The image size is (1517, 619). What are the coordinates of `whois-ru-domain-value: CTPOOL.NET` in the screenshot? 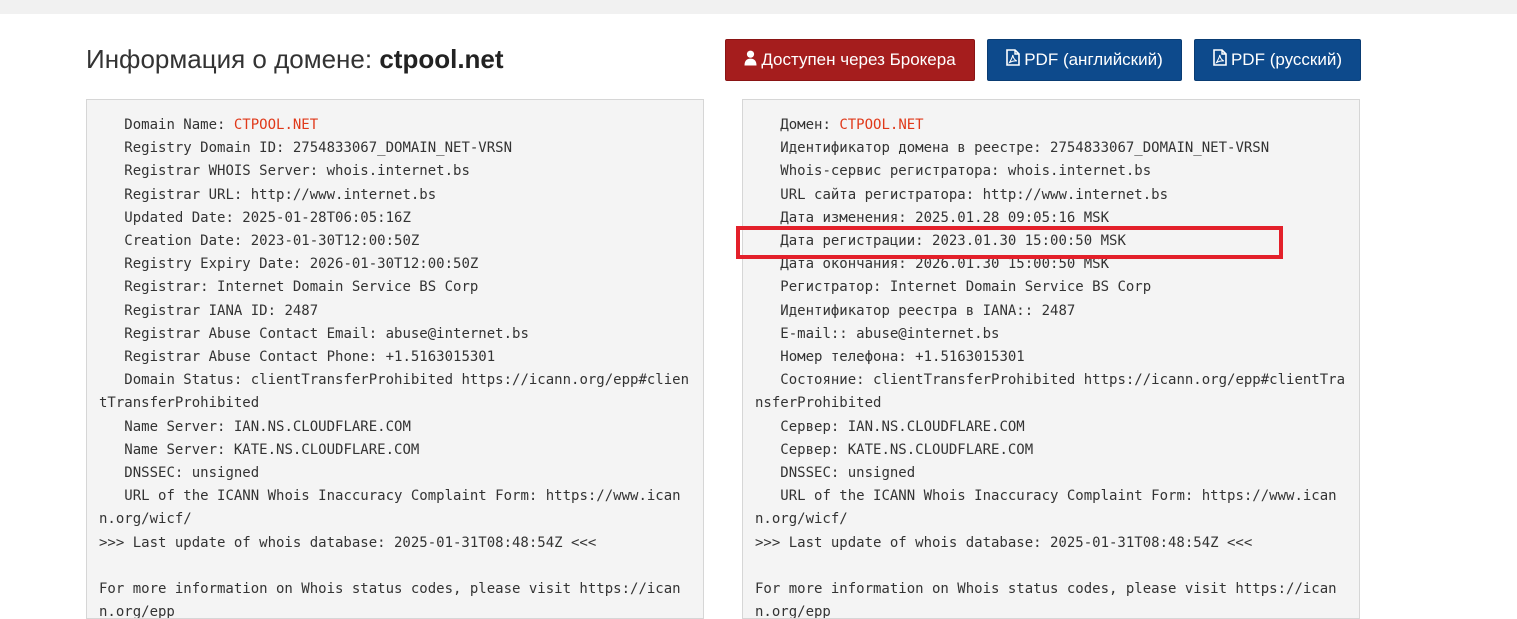 It's located at (881, 125).